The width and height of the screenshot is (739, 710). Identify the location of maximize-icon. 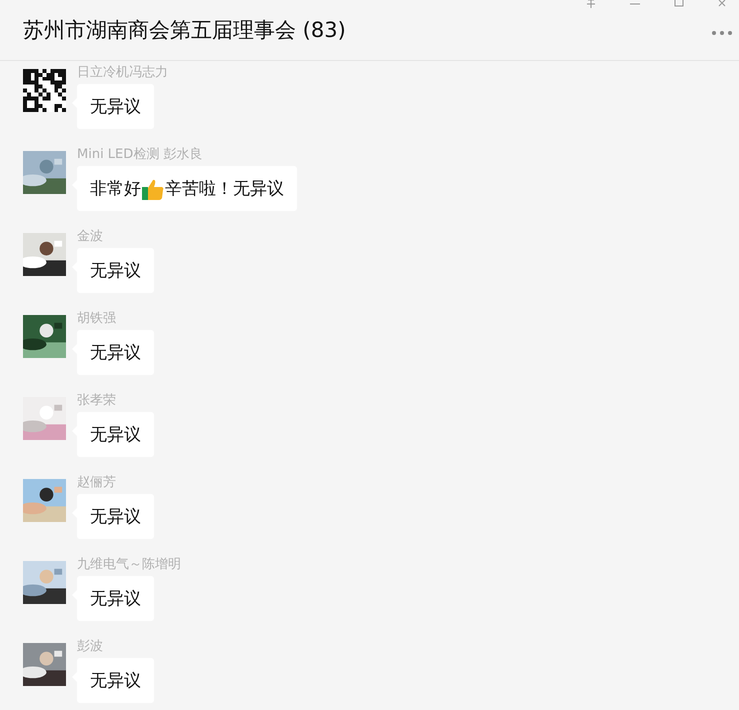
(679, 4).